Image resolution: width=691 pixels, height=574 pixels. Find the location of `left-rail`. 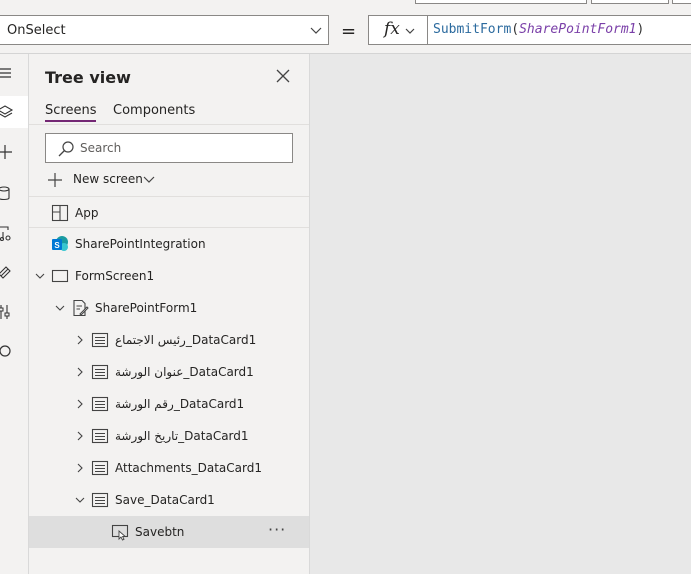

left-rail is located at coordinates (14, 314).